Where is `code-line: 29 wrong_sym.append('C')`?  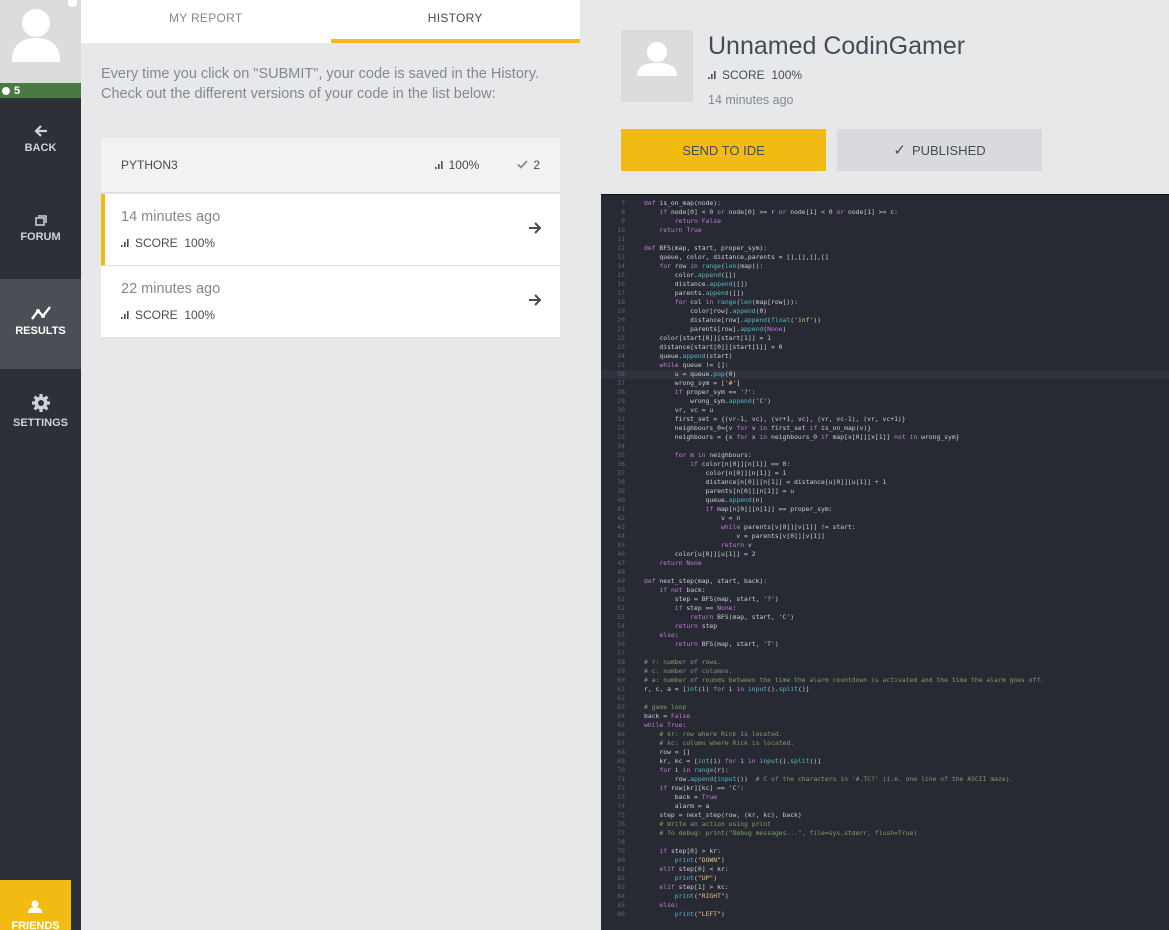
code-line: 29 wrong_sym.append('C') is located at coordinates (885, 401).